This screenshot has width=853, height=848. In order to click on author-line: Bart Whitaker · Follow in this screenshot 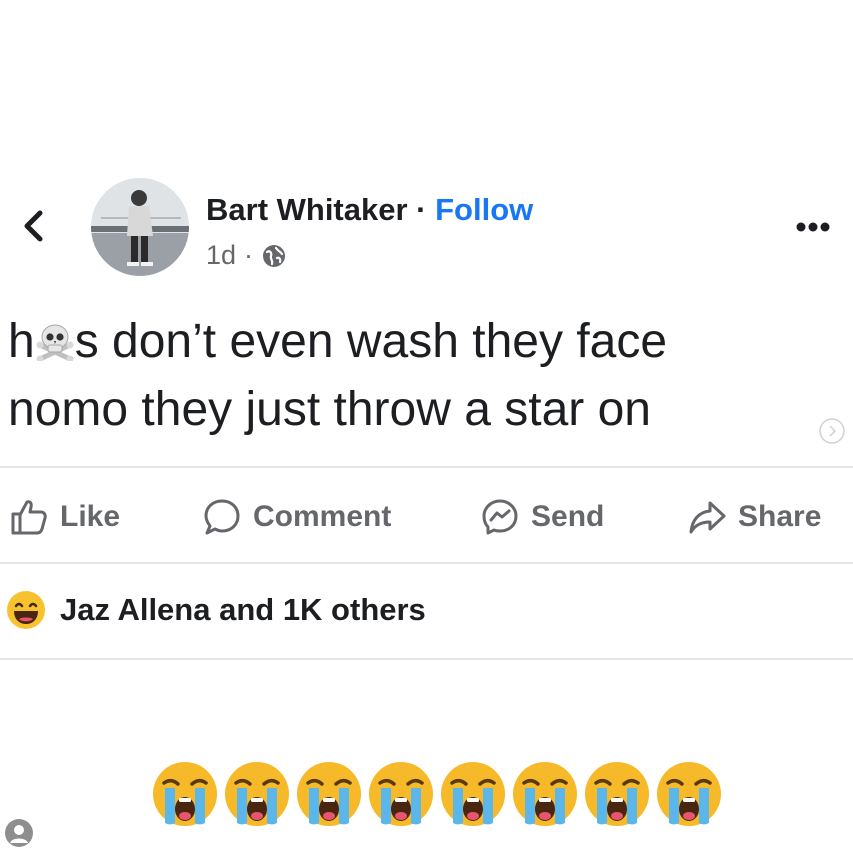, I will do `click(369, 210)`.